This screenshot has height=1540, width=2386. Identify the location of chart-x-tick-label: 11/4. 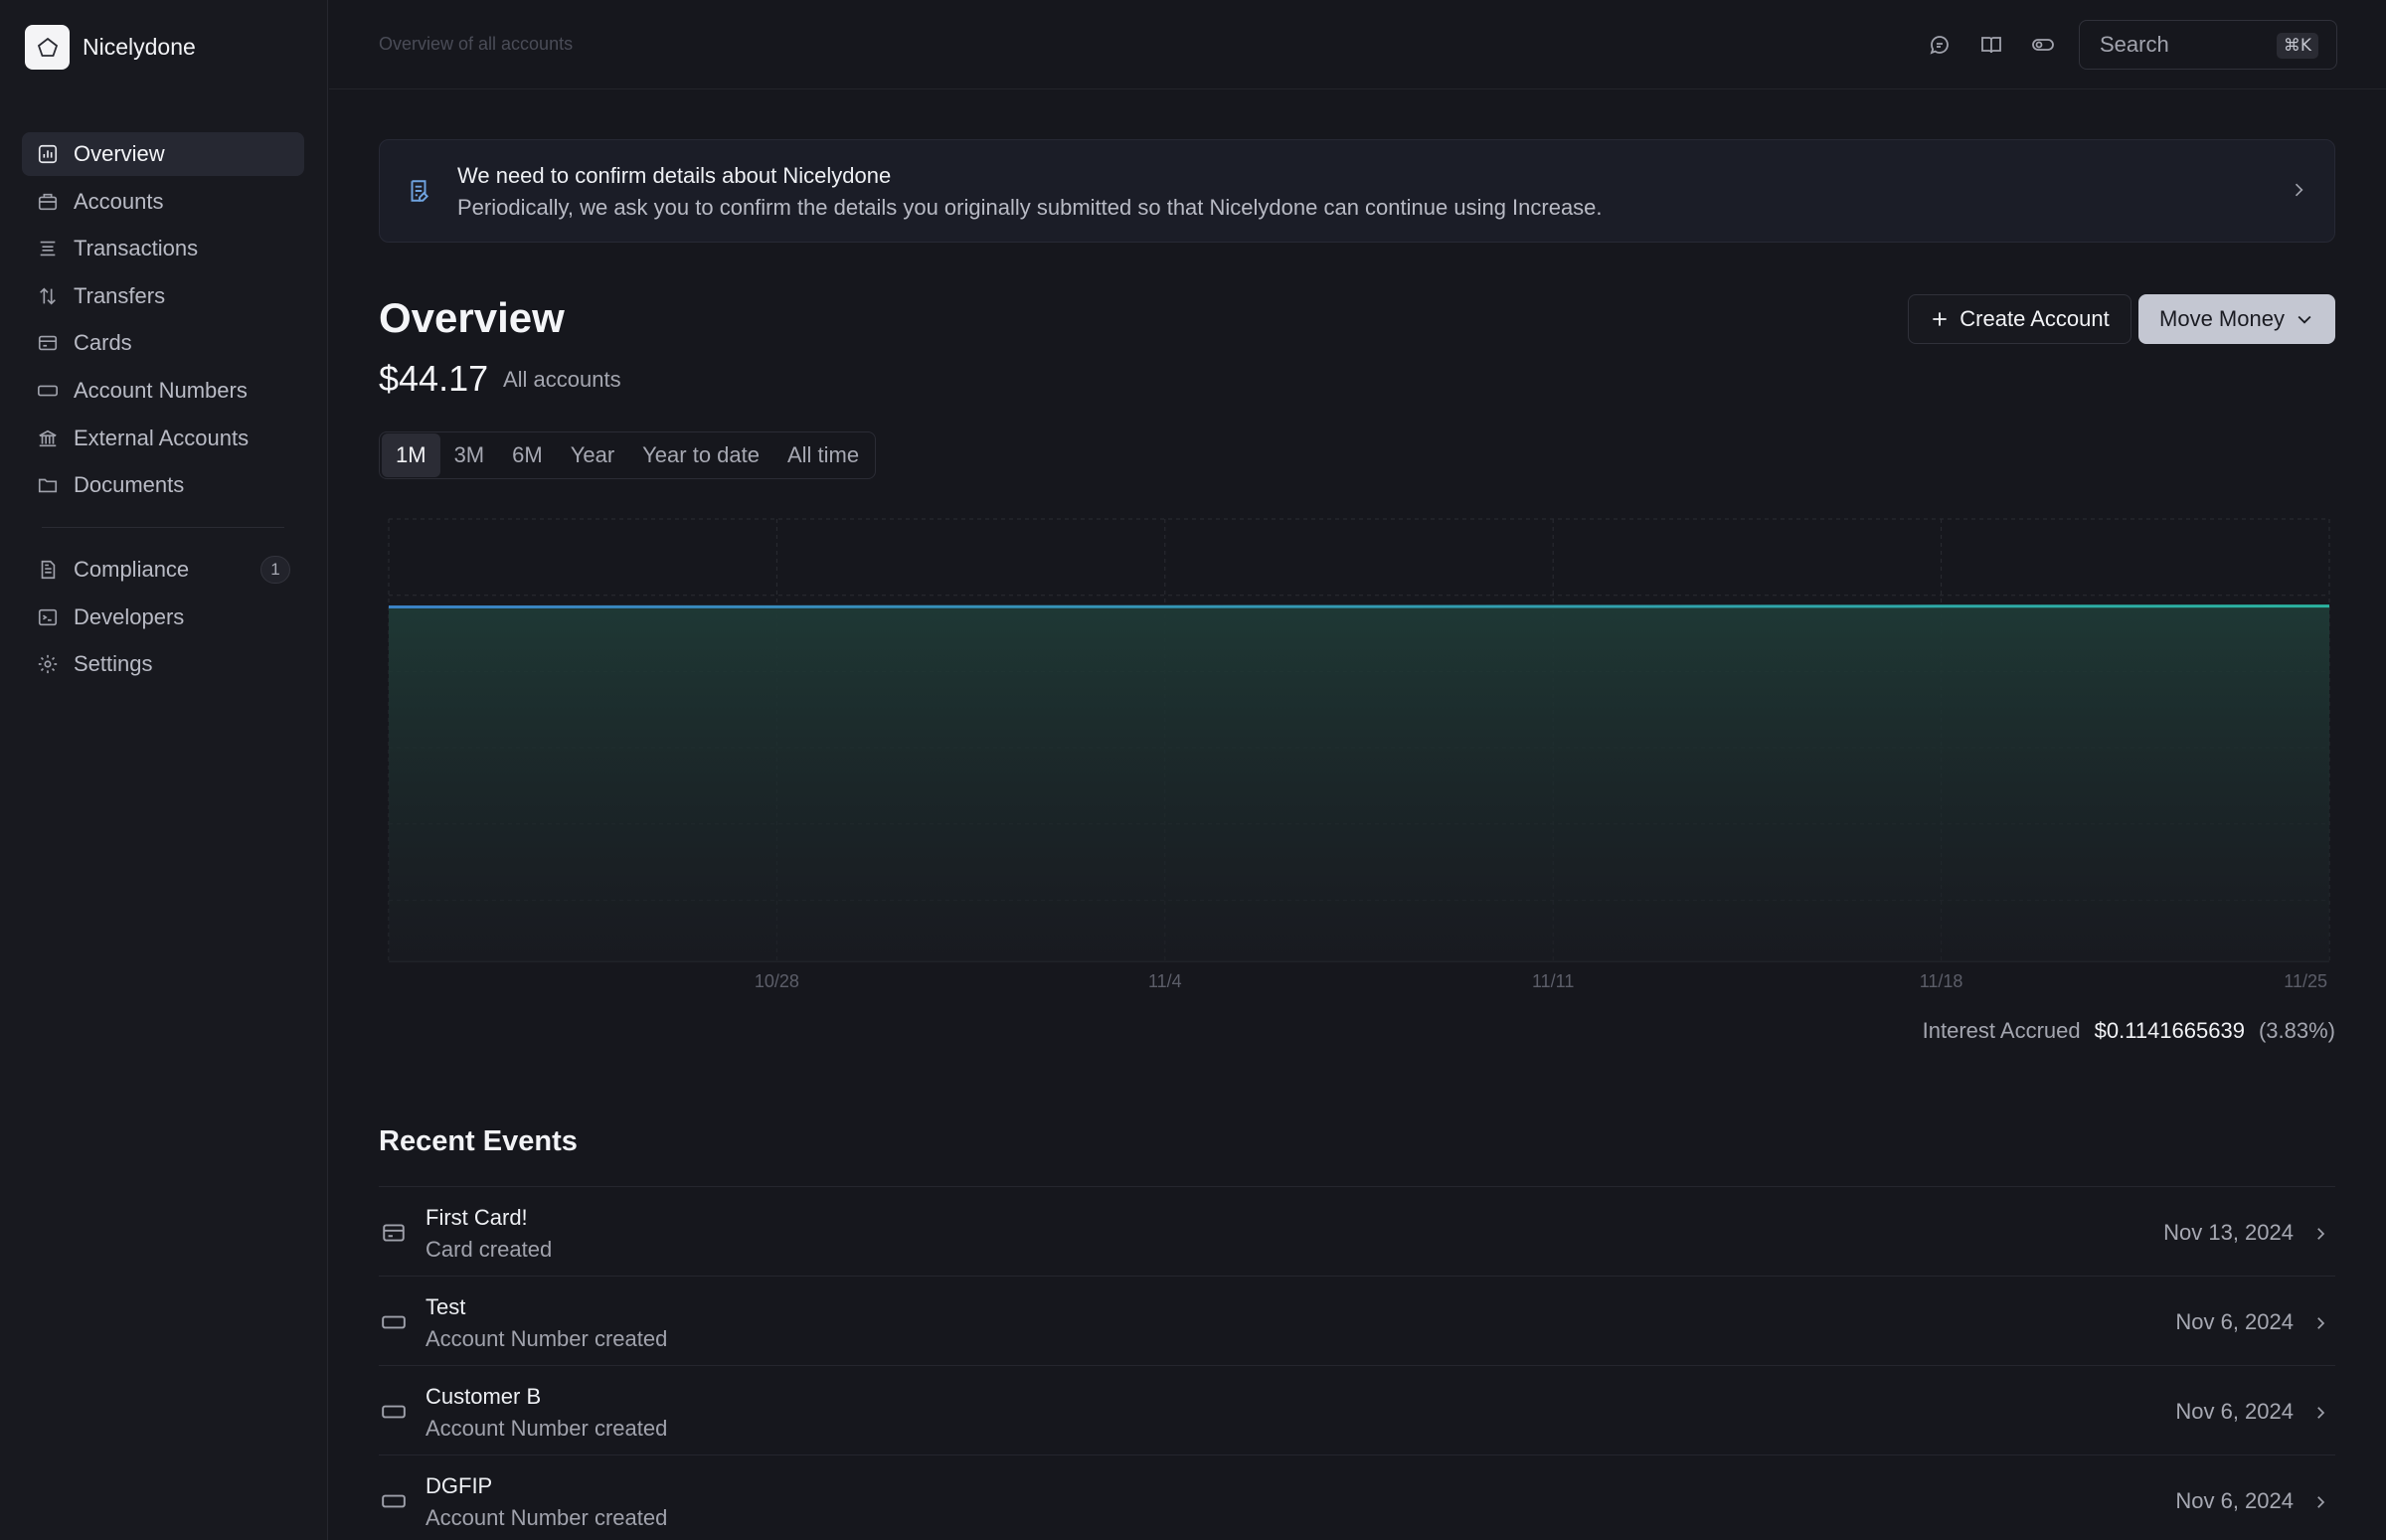
(1165, 981).